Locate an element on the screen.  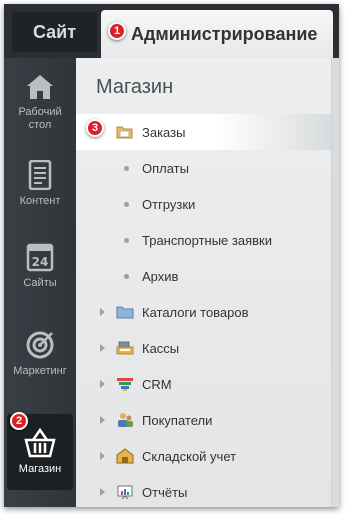
sidebar-item-label: Магазин is located at coordinates (40, 469).